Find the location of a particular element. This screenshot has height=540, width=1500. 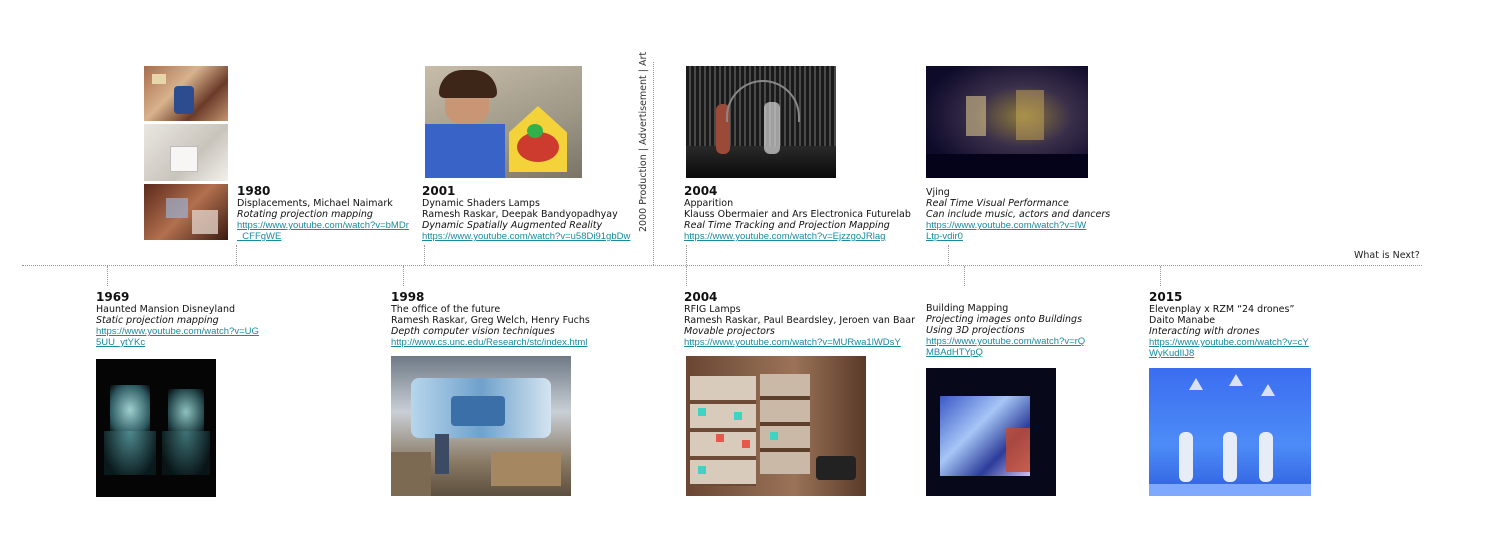

entry-title: Elevenplay x RZM “24 drones” is located at coordinates (1222, 309).